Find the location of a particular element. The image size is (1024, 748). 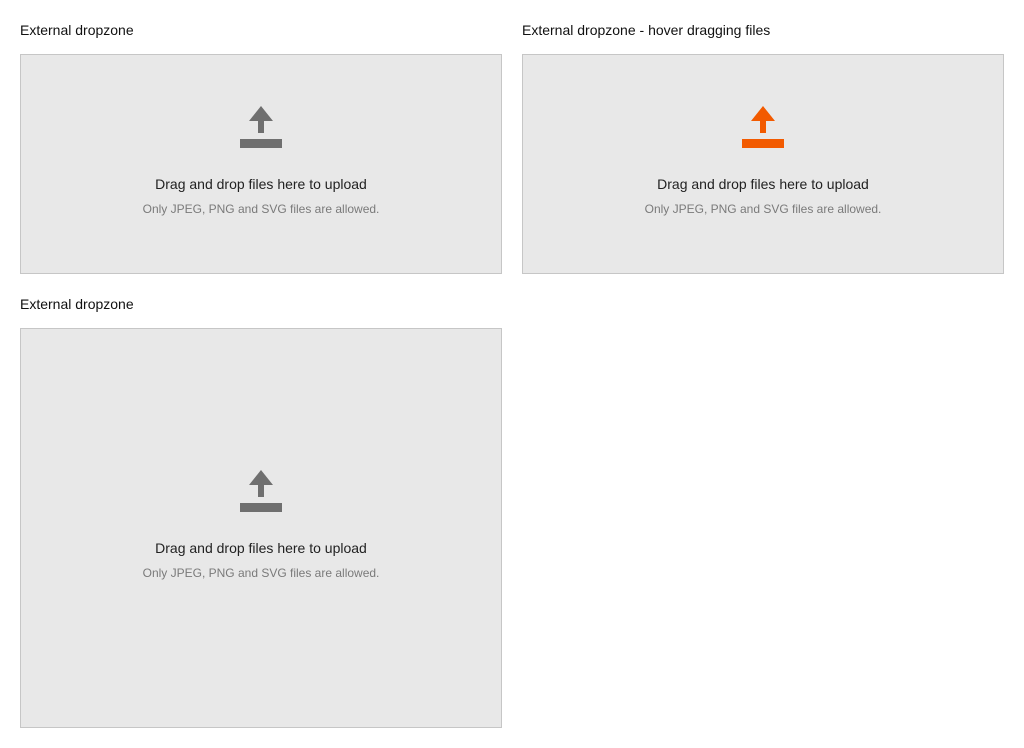

section-title: External dropzone - hover dragging files is located at coordinates (646, 30).